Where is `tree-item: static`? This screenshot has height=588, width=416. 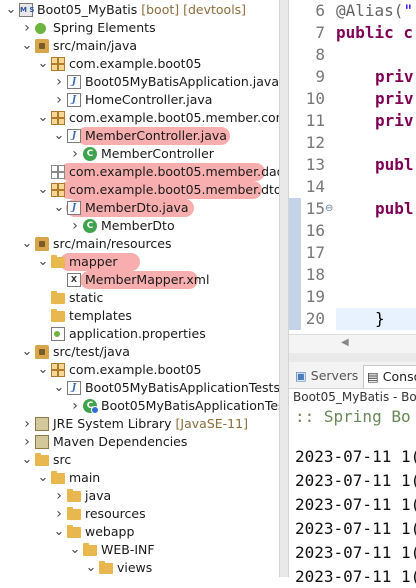
tree-item: static is located at coordinates (139, 298).